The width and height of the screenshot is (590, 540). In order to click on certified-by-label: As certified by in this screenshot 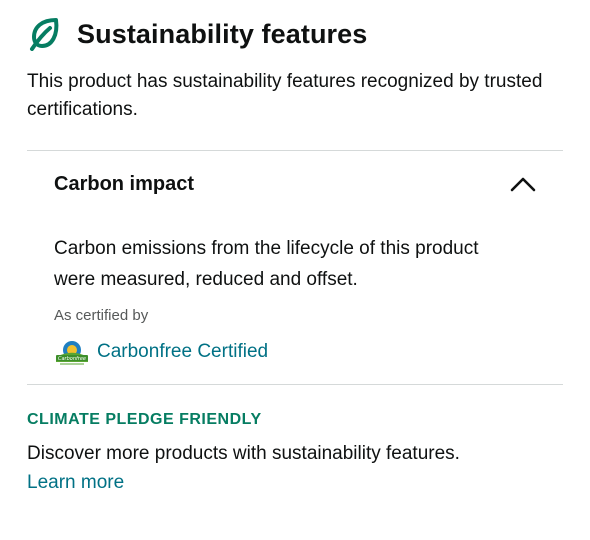, I will do `click(101, 315)`.